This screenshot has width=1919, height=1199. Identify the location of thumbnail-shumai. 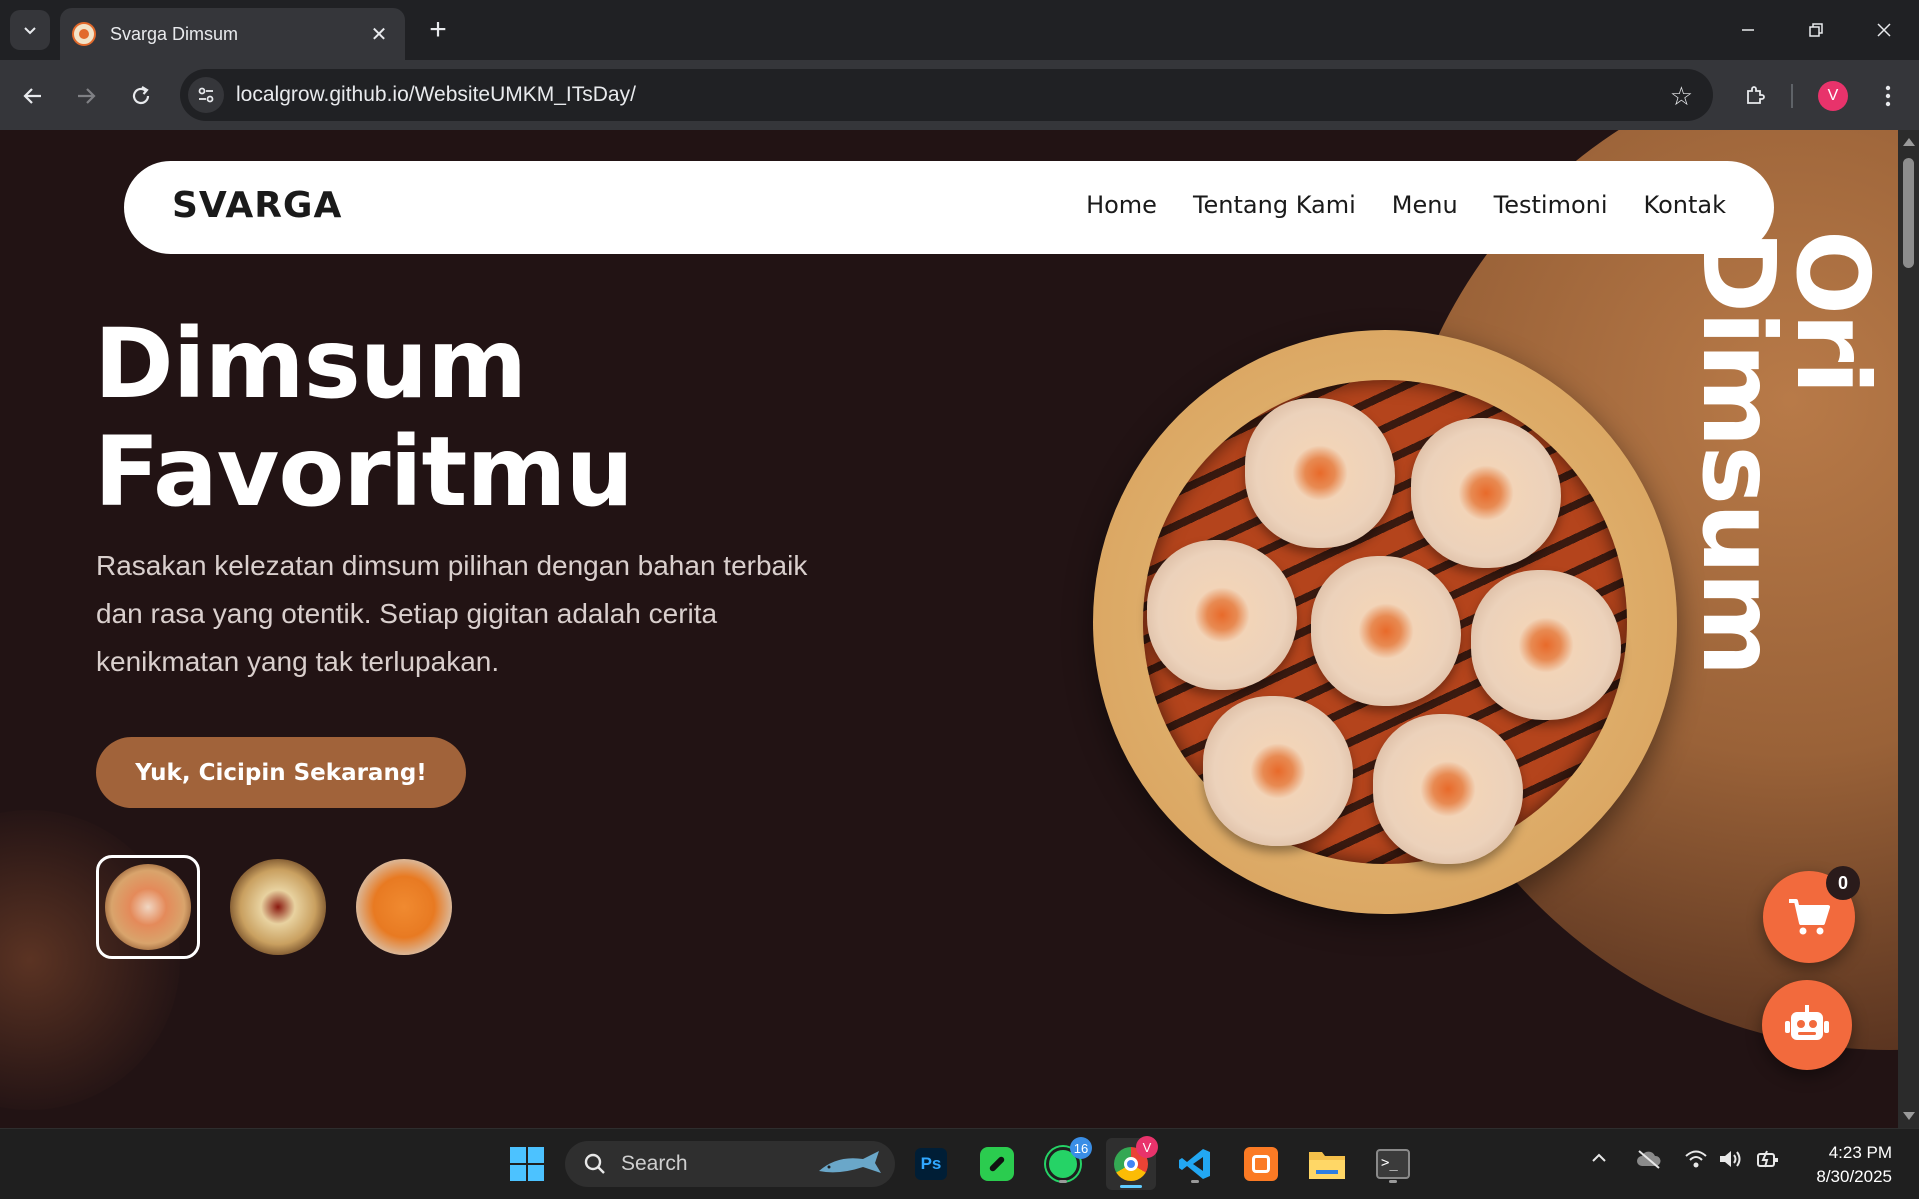
(148, 907).